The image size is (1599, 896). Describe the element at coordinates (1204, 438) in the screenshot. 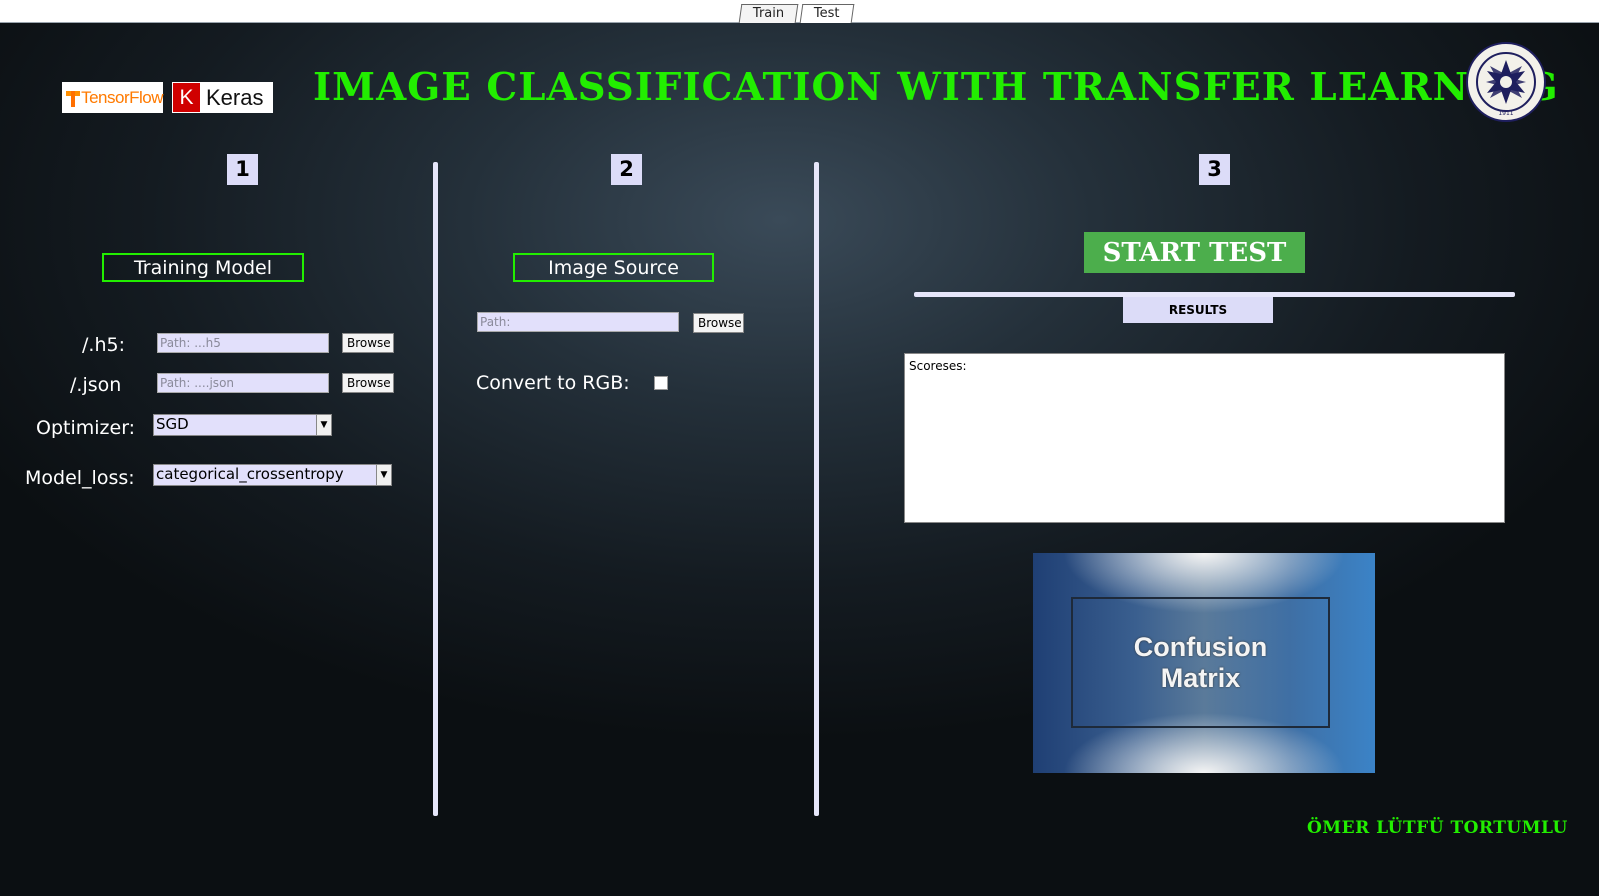

I see `scores-textarea: Scoreses:` at that location.